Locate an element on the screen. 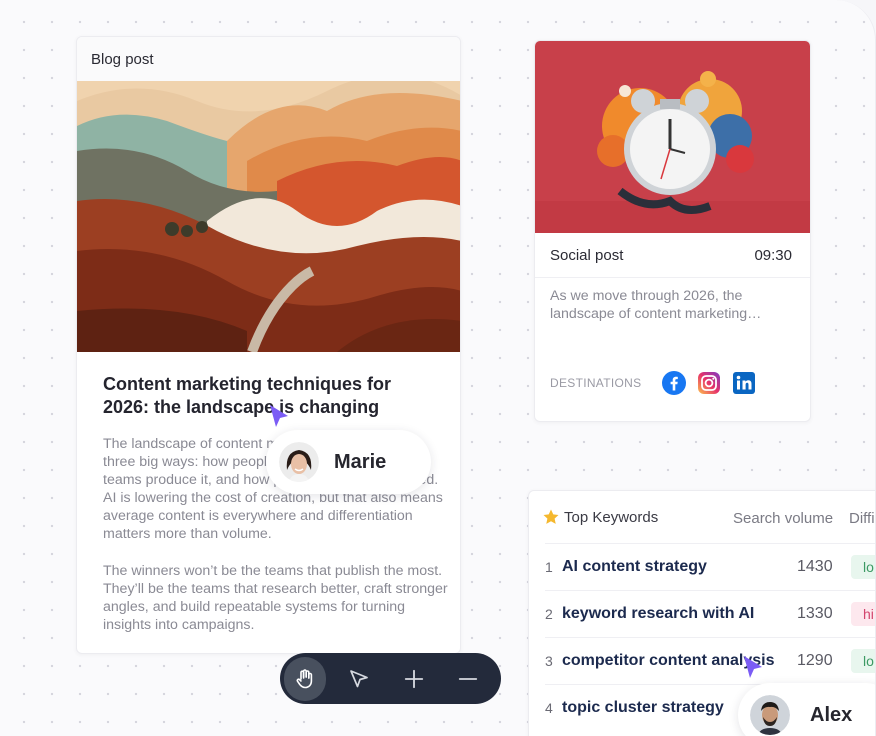  collaborator-name: Alex is located at coordinates (831, 714).